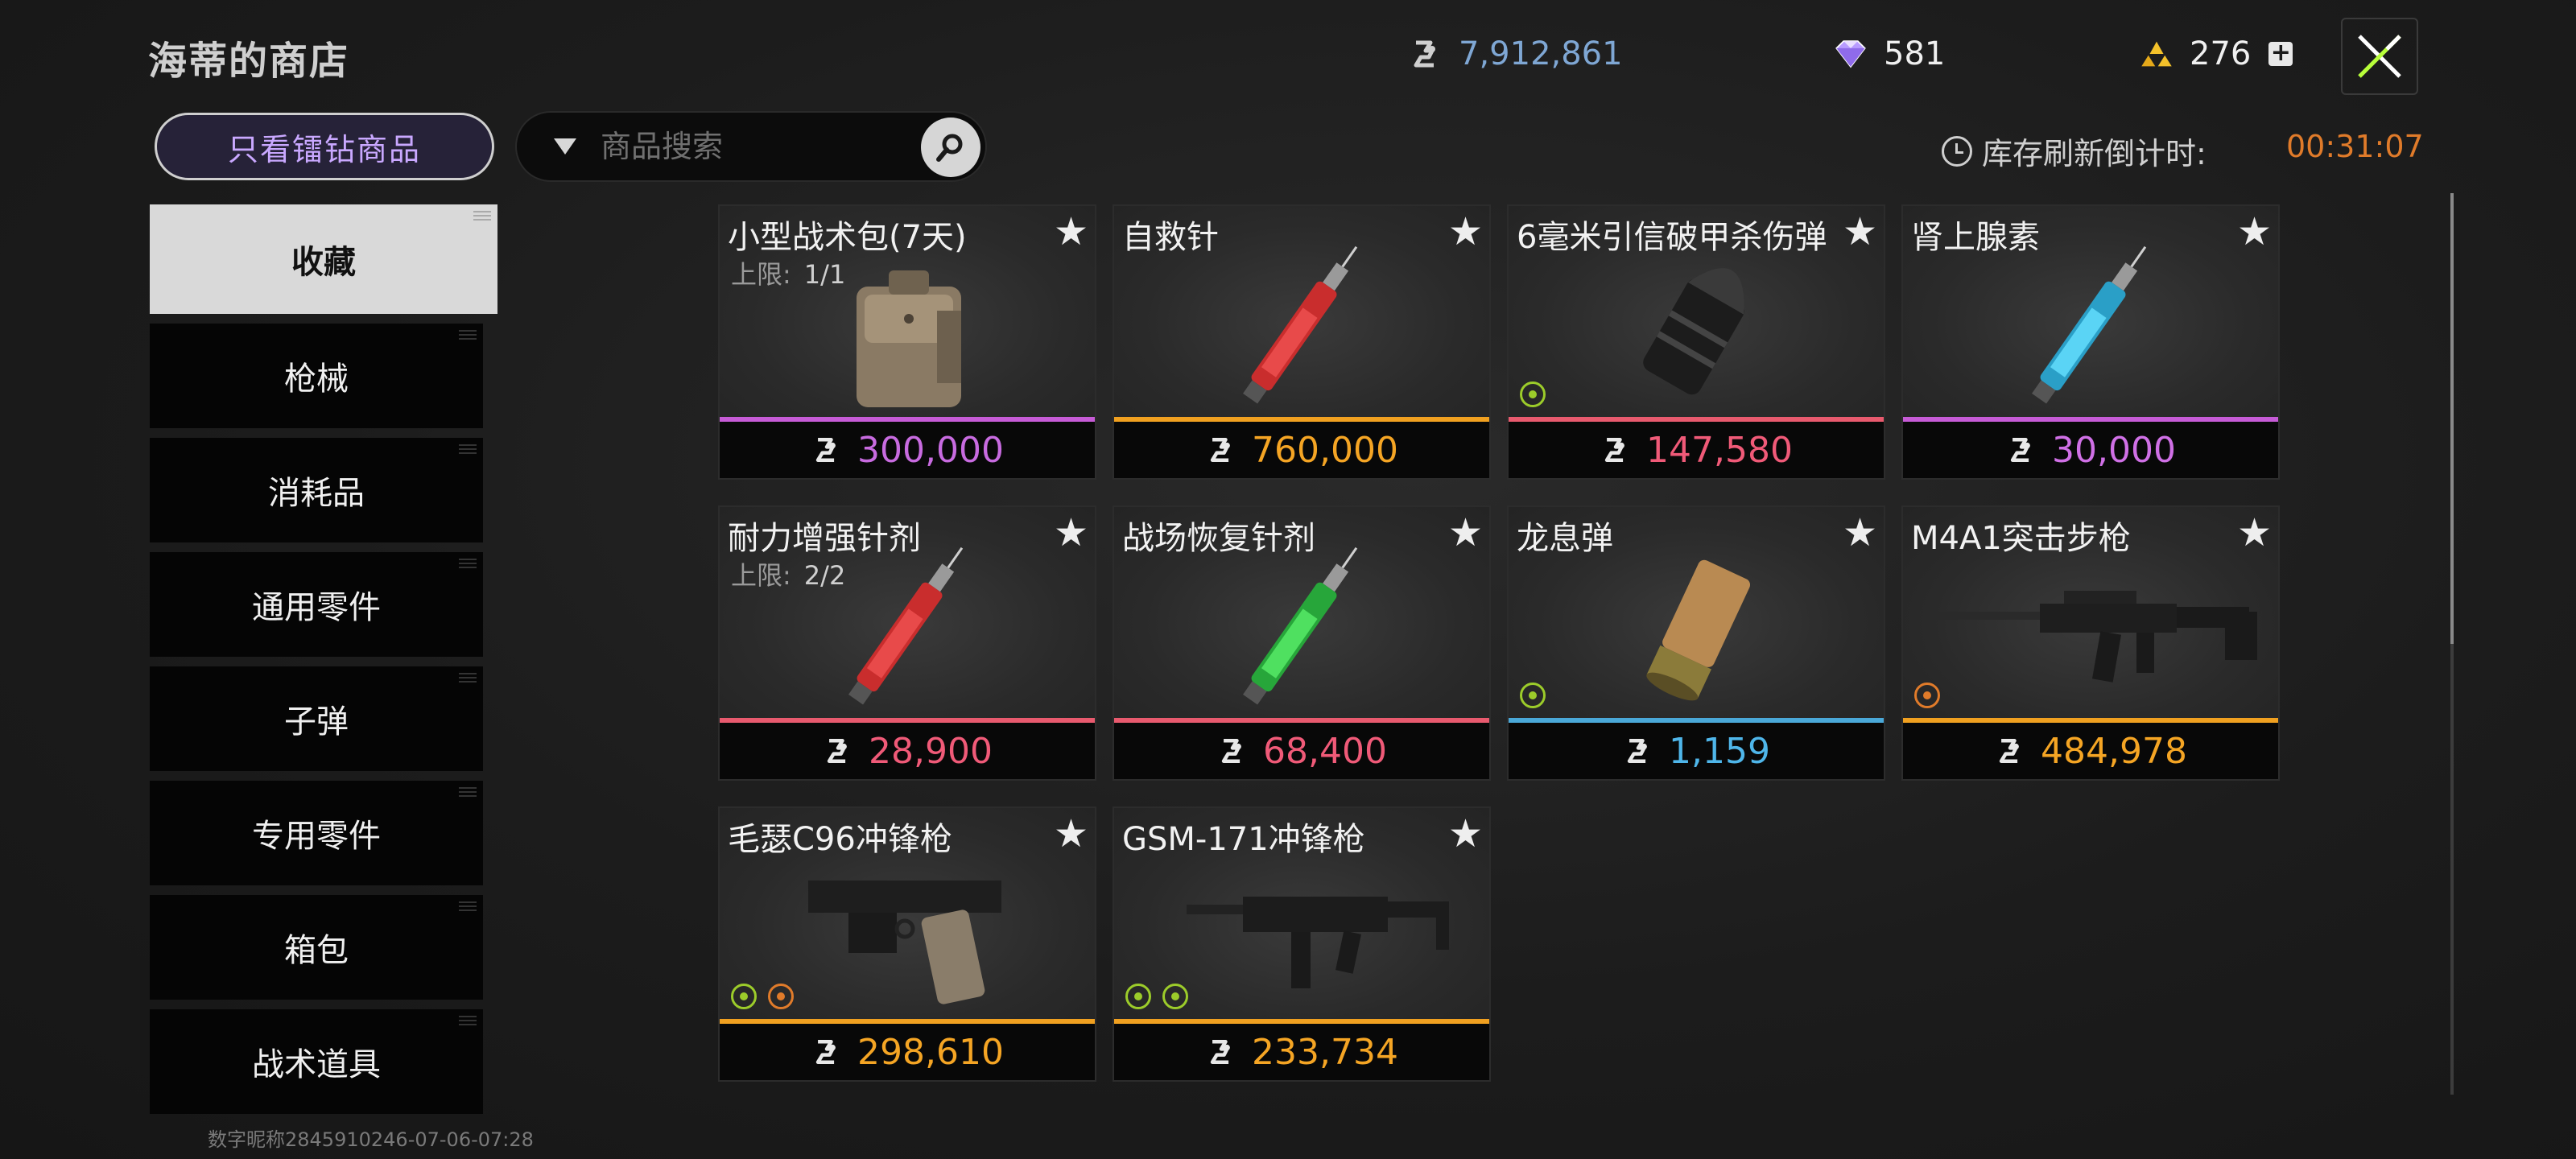 Image resolution: width=2576 pixels, height=1159 pixels. I want to click on refresh-countdown-label: 库存刷新倒计时:, so click(2074, 151).